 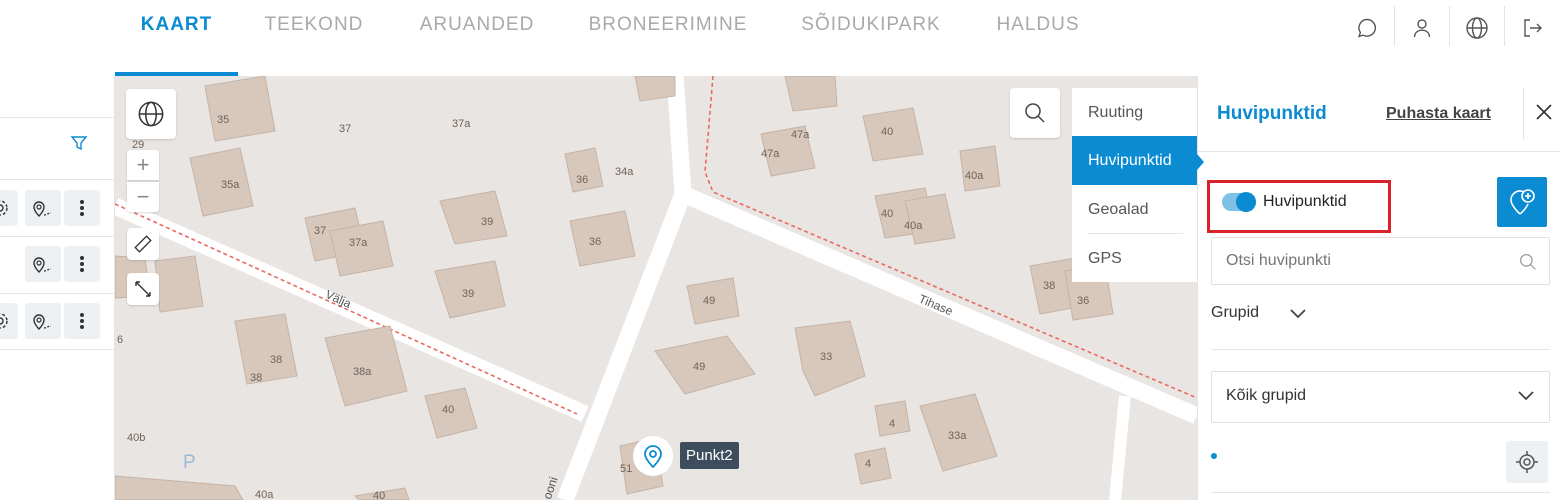 I want to click on group-color-dot, so click(x=1214, y=456).